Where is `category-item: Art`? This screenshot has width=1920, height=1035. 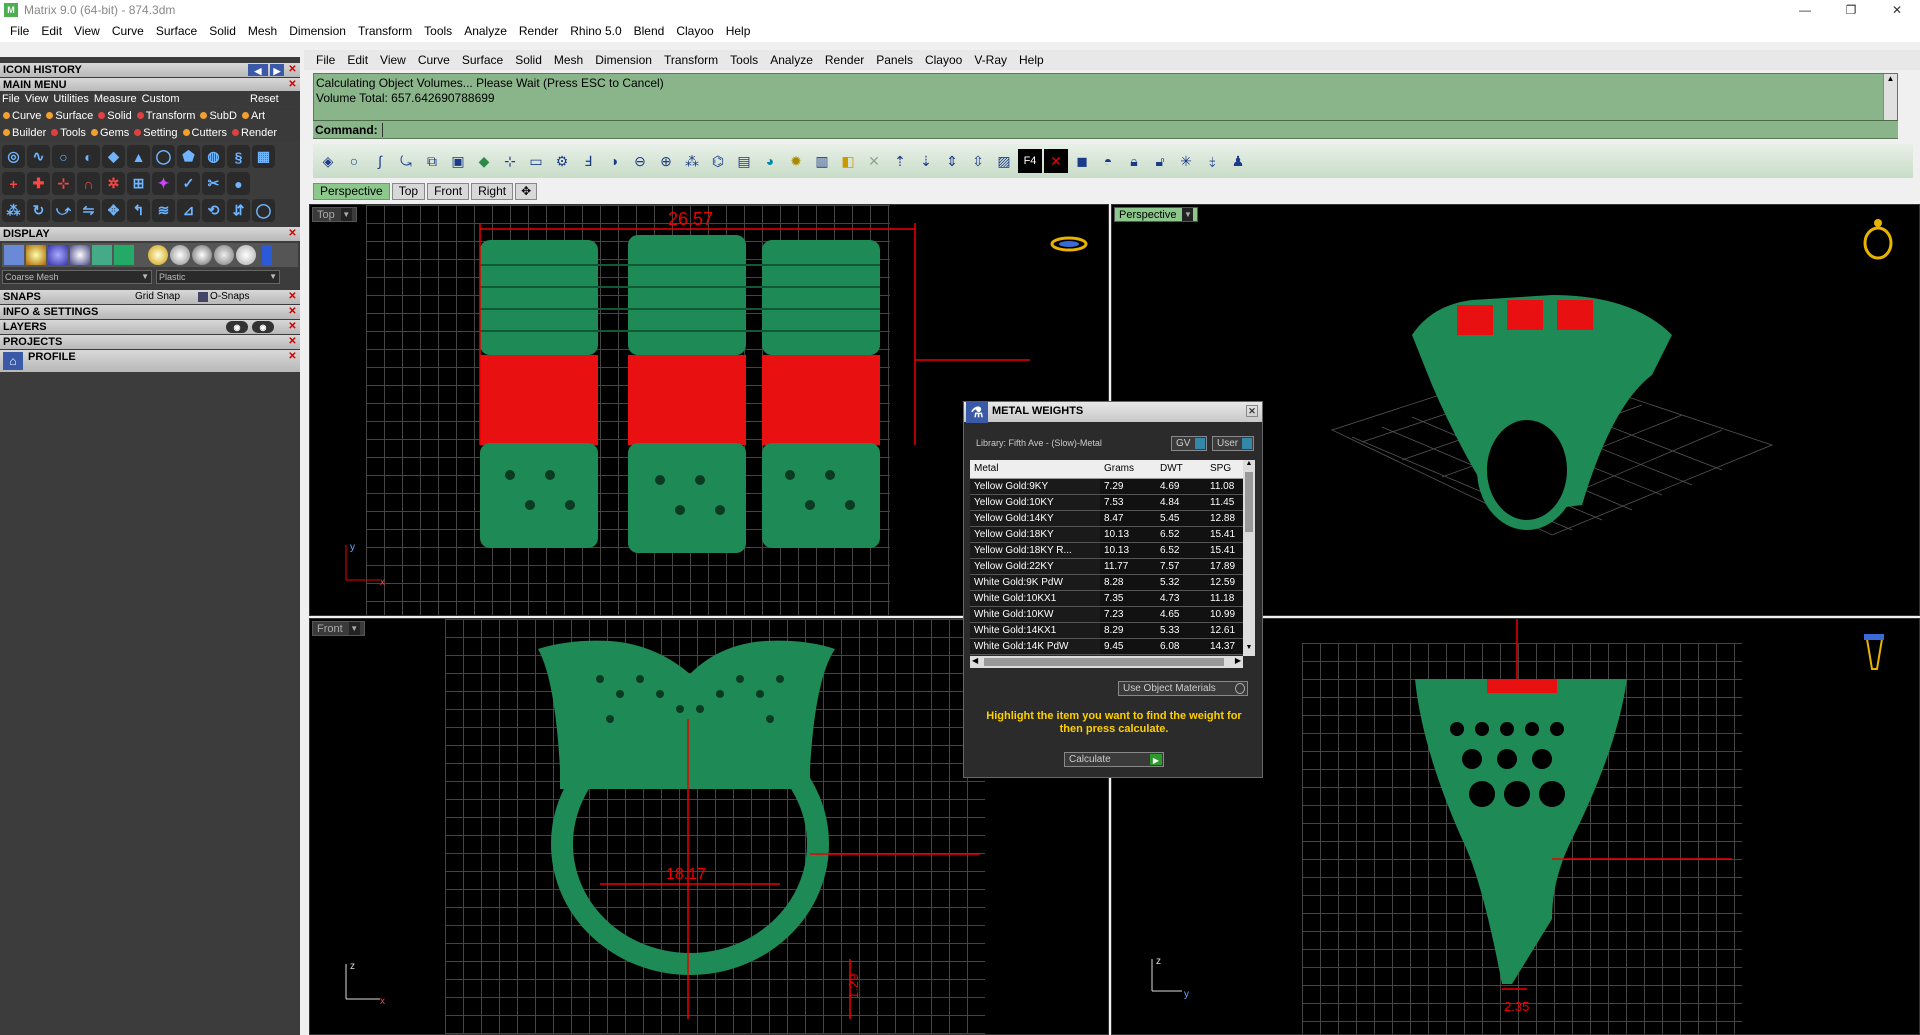
category-item: Art is located at coordinates (253, 116).